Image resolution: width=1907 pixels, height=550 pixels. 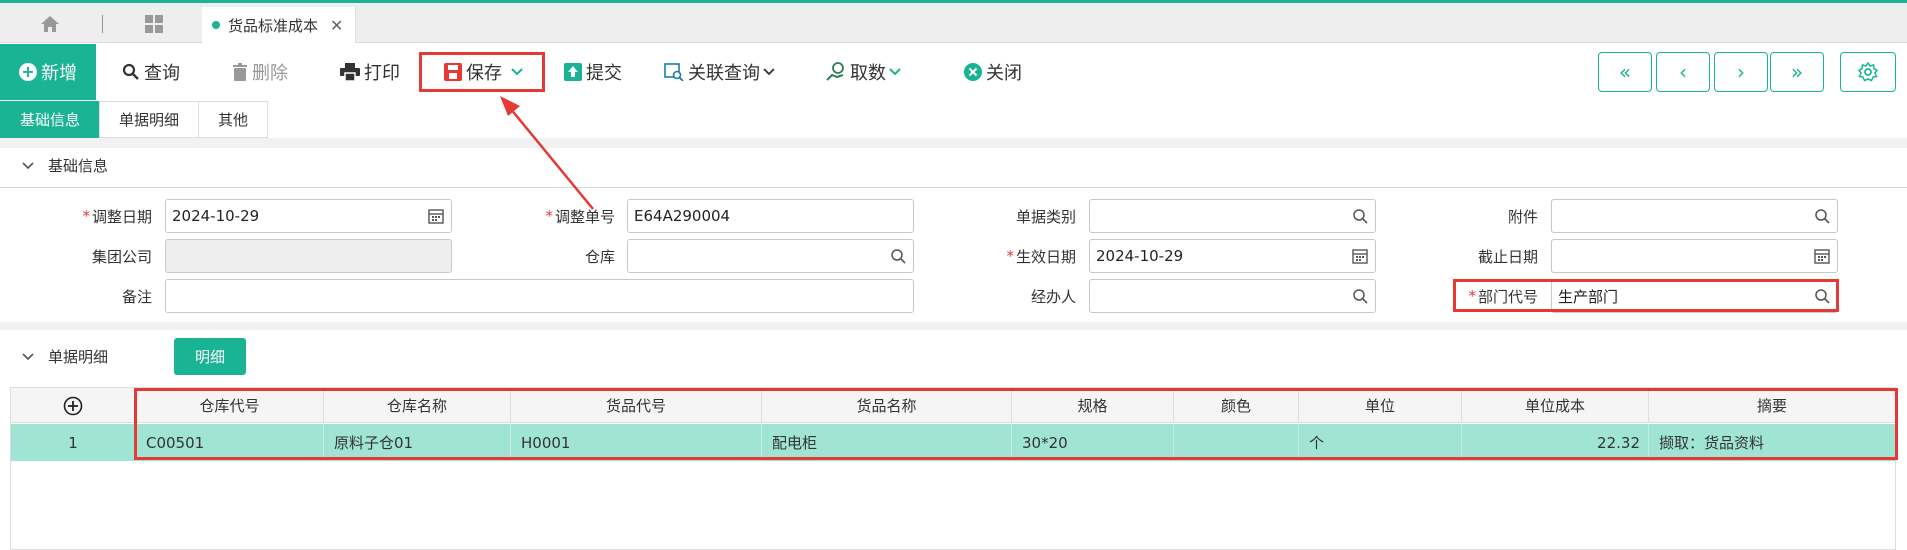 I want to click on toolbar: + 新增 查询 删除 打印 保存 提交 关联查询 取数 关闭 « ‹ › », so click(x=953, y=72).